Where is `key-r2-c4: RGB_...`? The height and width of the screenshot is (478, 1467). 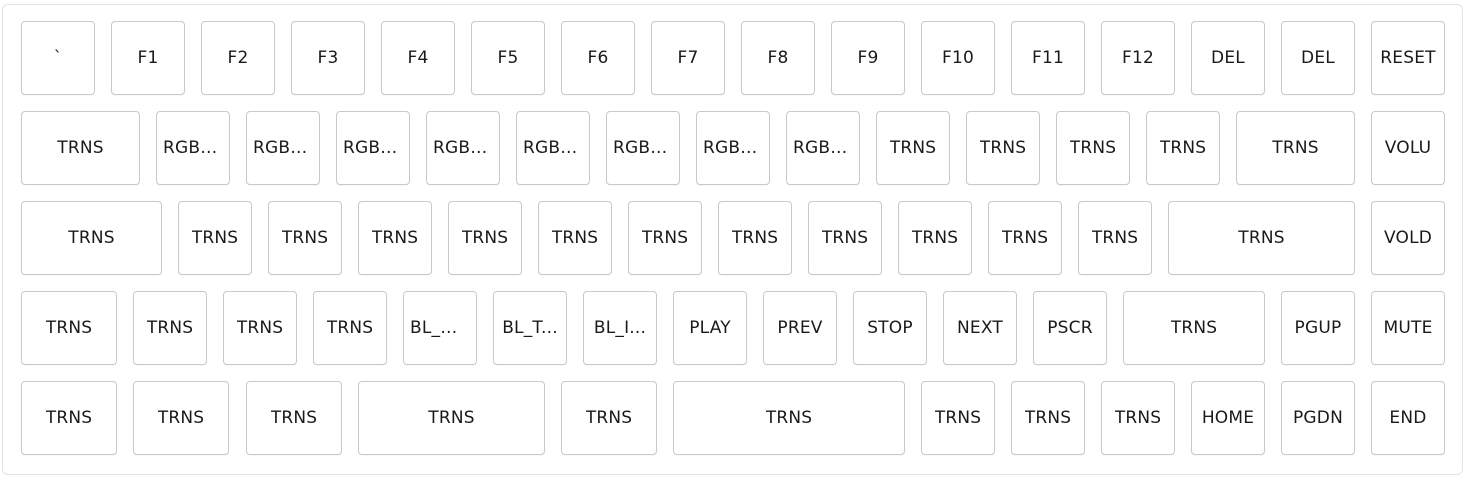
key-r2-c4: RGB_... is located at coordinates (373, 148).